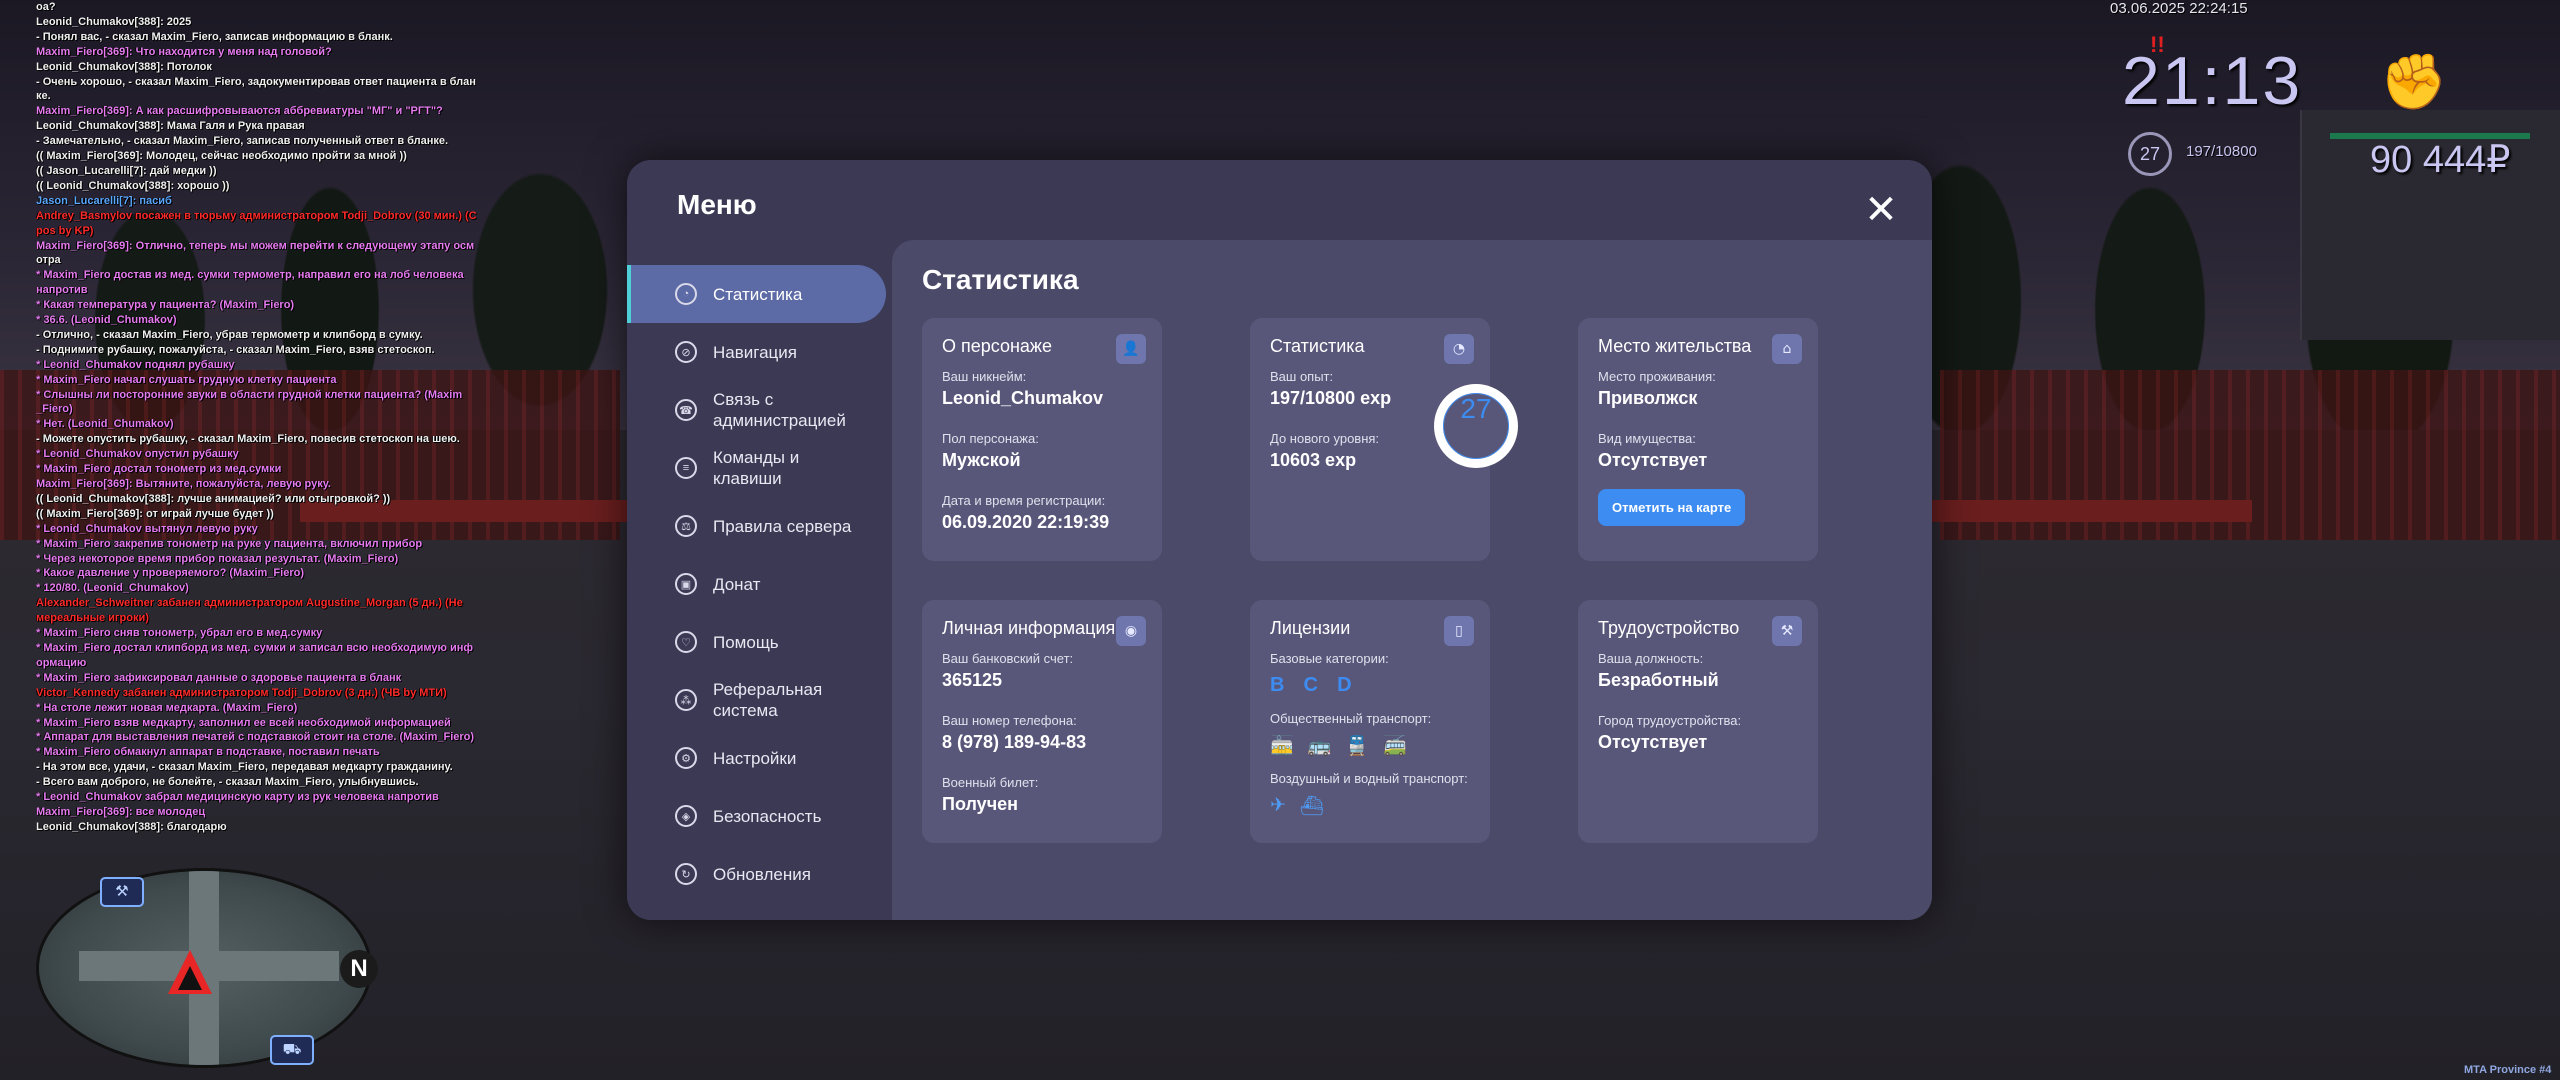 This screenshot has height=1080, width=2560. What do you see at coordinates (1476, 408) in the screenshot?
I see `level-value: 27` at bounding box center [1476, 408].